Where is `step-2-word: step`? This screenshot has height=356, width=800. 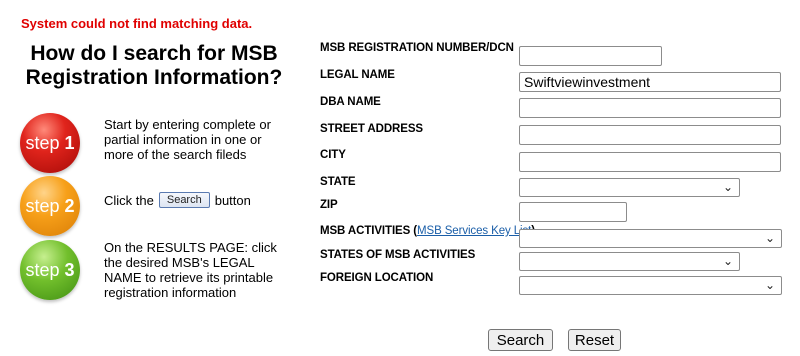 step-2-word: step is located at coordinates (42, 205).